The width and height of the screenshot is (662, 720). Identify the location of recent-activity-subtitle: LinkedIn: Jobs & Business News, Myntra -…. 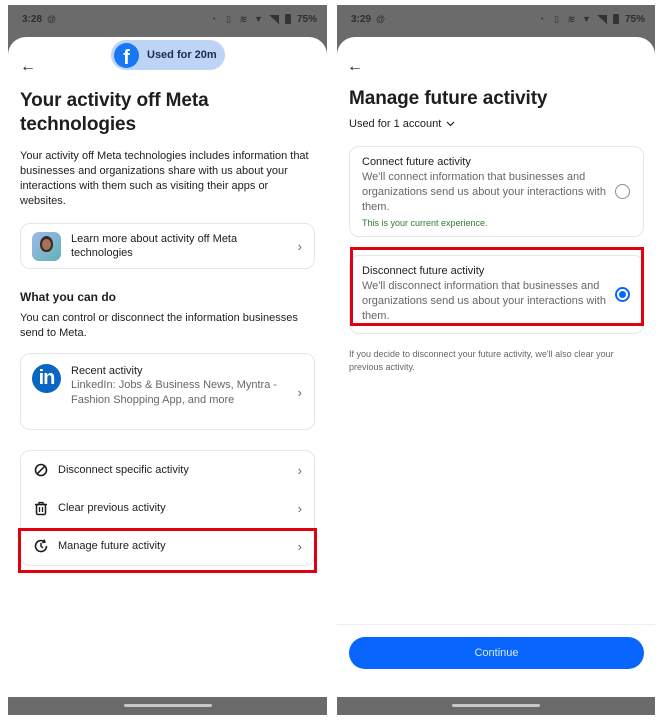
(174, 392).